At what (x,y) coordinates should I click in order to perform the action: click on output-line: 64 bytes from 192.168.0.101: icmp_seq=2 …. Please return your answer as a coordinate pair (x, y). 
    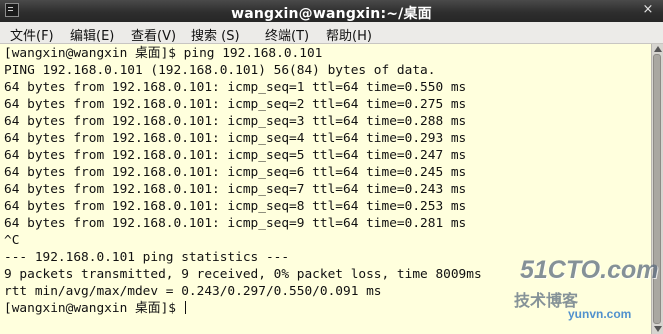
    Looking at the image, I should click on (235, 104).